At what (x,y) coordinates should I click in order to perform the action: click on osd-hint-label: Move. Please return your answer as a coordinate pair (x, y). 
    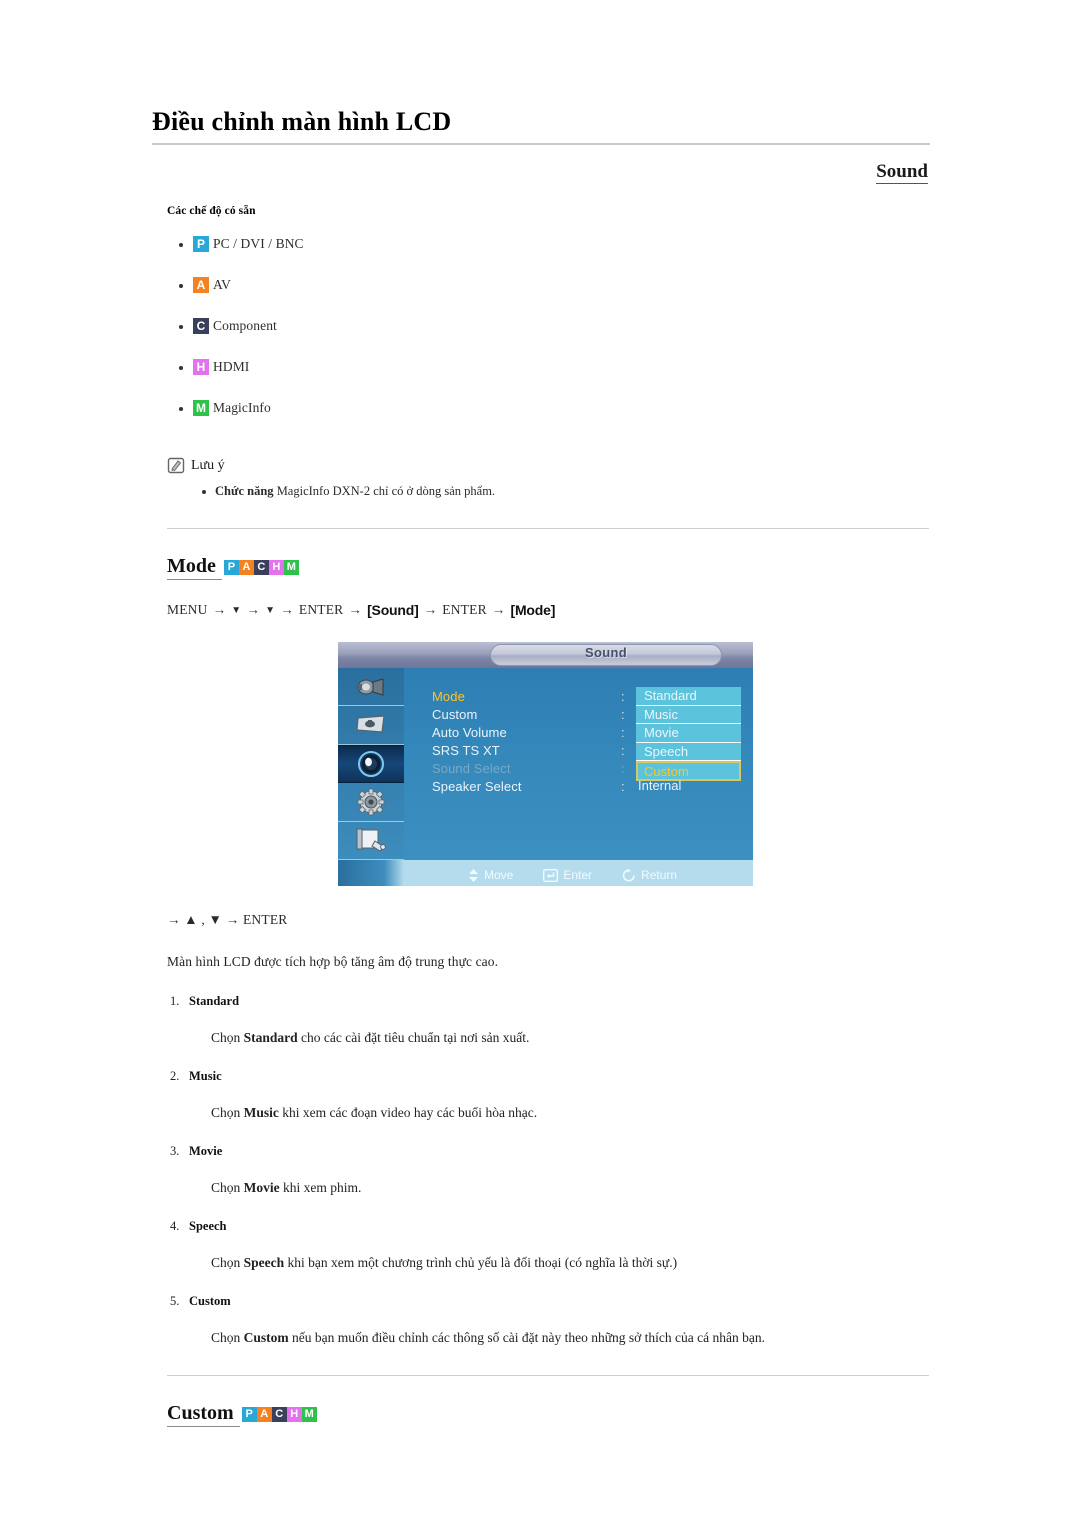
    Looking at the image, I should click on (499, 875).